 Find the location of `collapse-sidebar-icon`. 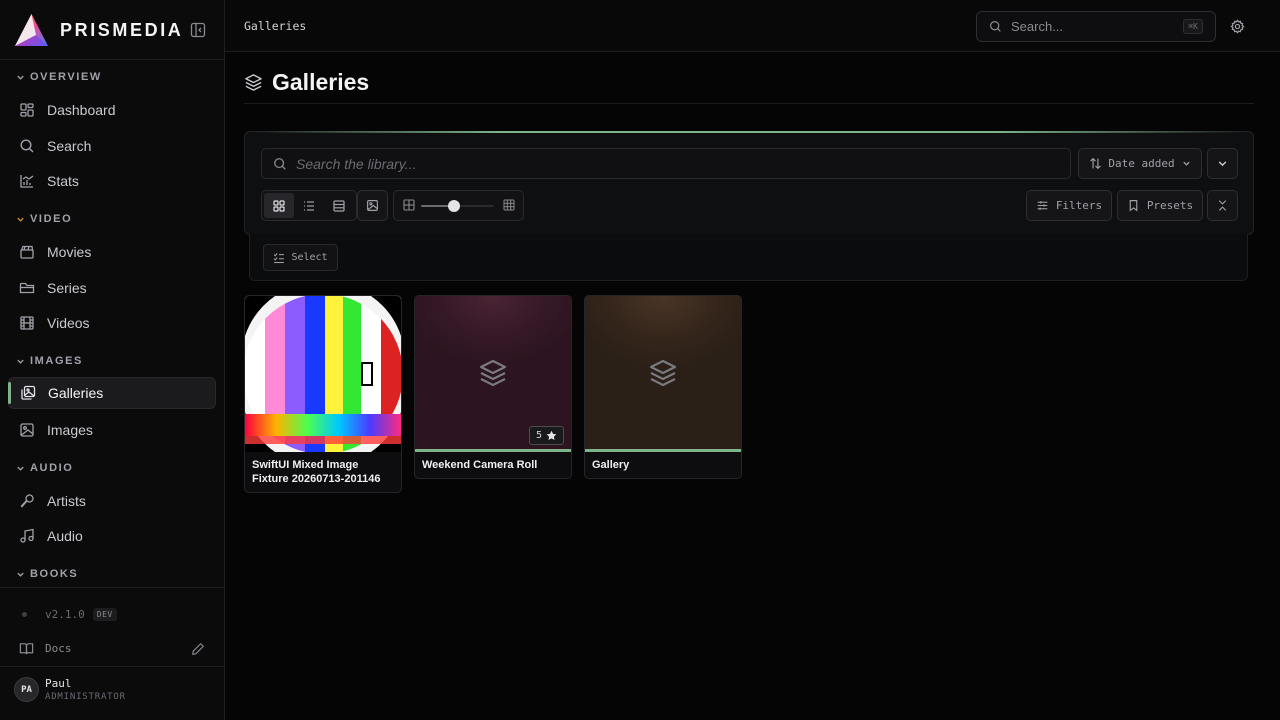

collapse-sidebar-icon is located at coordinates (198, 30).